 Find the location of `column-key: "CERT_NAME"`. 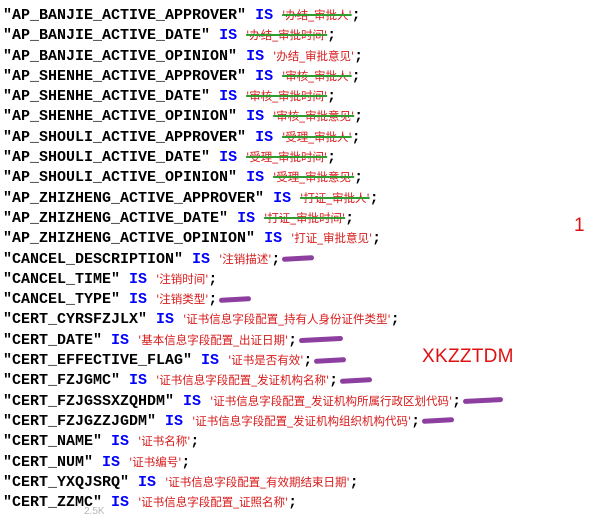

column-key: "CERT_NAME" is located at coordinates (53, 442).